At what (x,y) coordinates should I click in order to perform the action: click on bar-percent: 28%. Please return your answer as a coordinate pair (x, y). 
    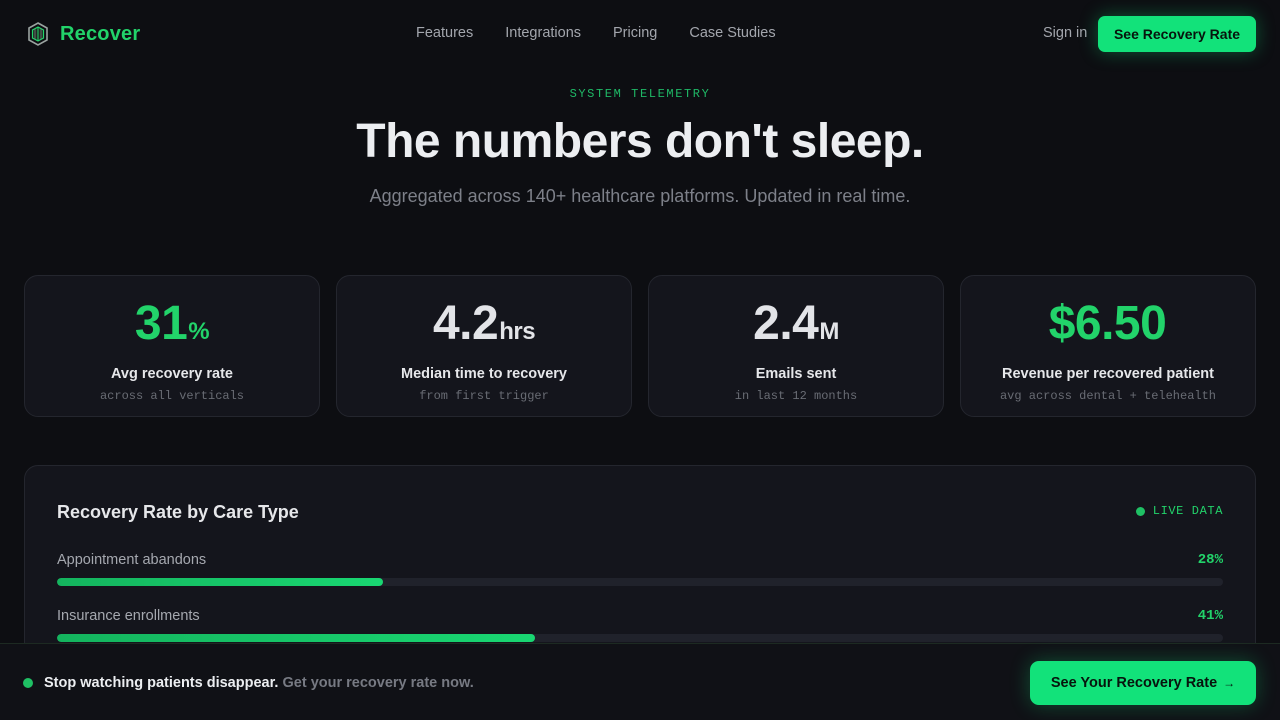
    Looking at the image, I should click on (1210, 560).